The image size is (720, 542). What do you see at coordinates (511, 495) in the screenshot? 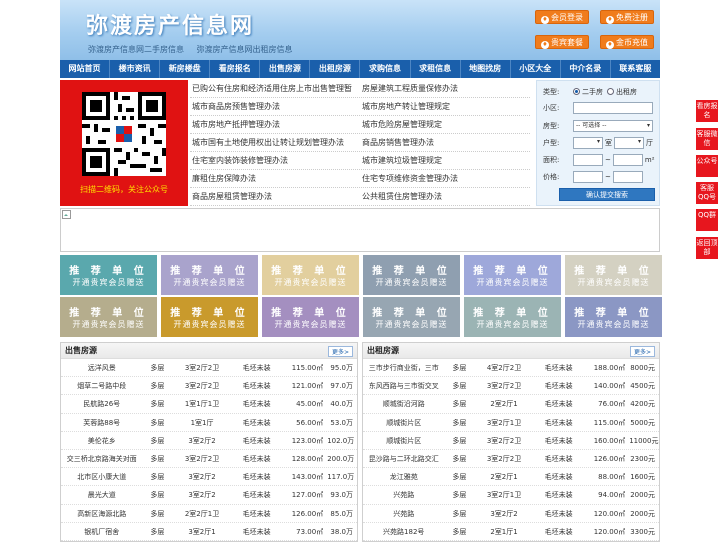
I see `listing-row: 兴苑路 多层 3室2厅1卫 毛坯未装 94.00㎡ 2000元` at bounding box center [511, 495].